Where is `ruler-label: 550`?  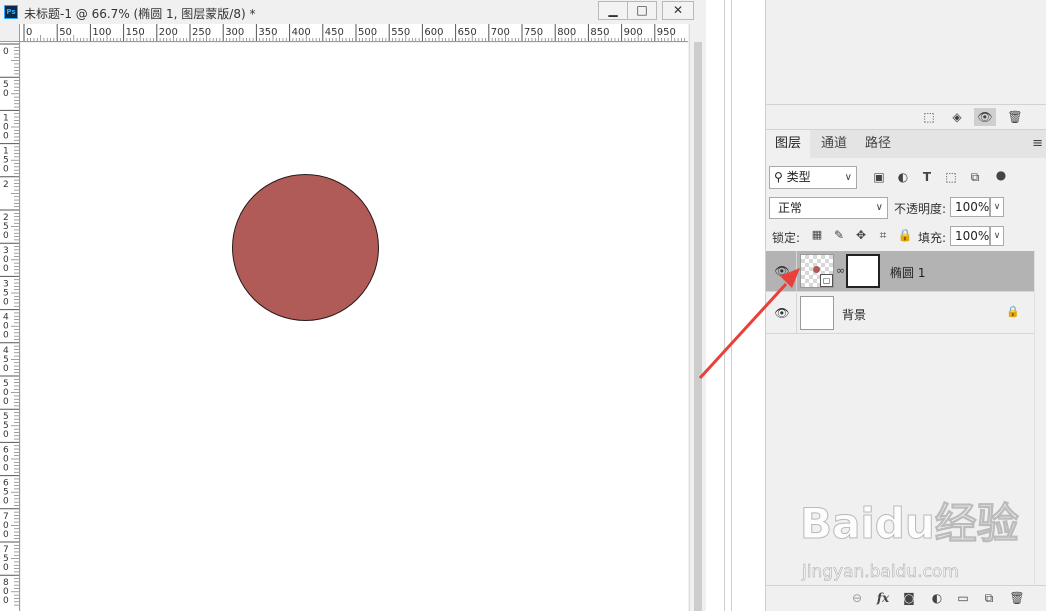
ruler-label: 550 is located at coordinates (400, 32).